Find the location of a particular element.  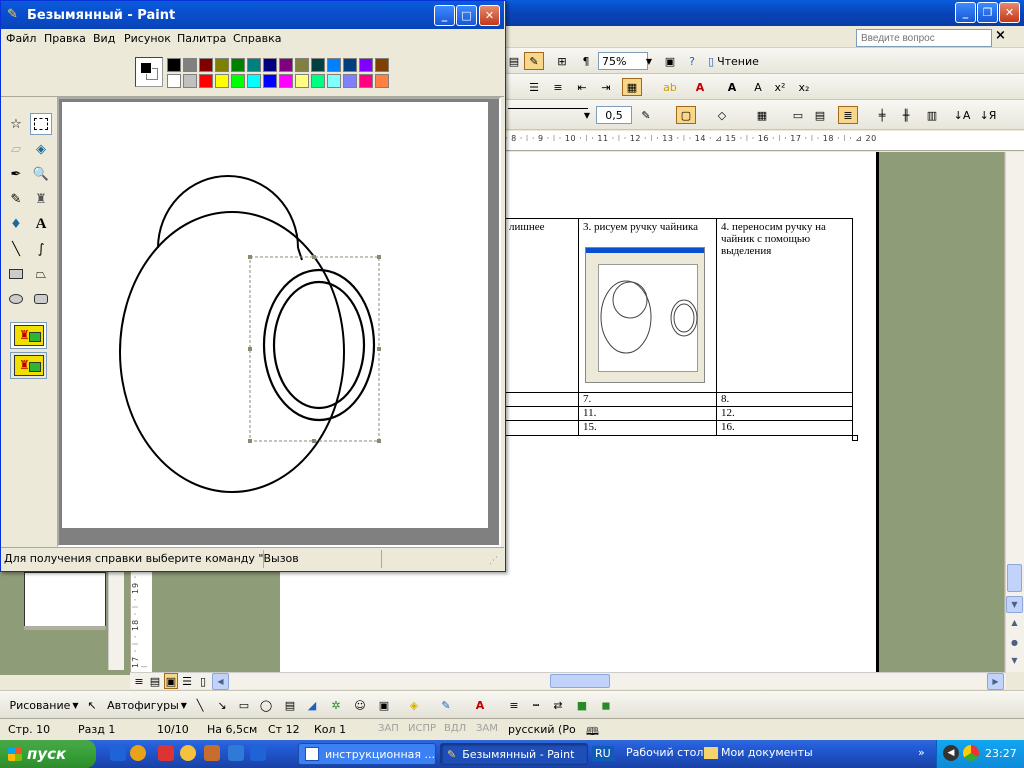

word-quick-icon is located at coordinates (236, 753).